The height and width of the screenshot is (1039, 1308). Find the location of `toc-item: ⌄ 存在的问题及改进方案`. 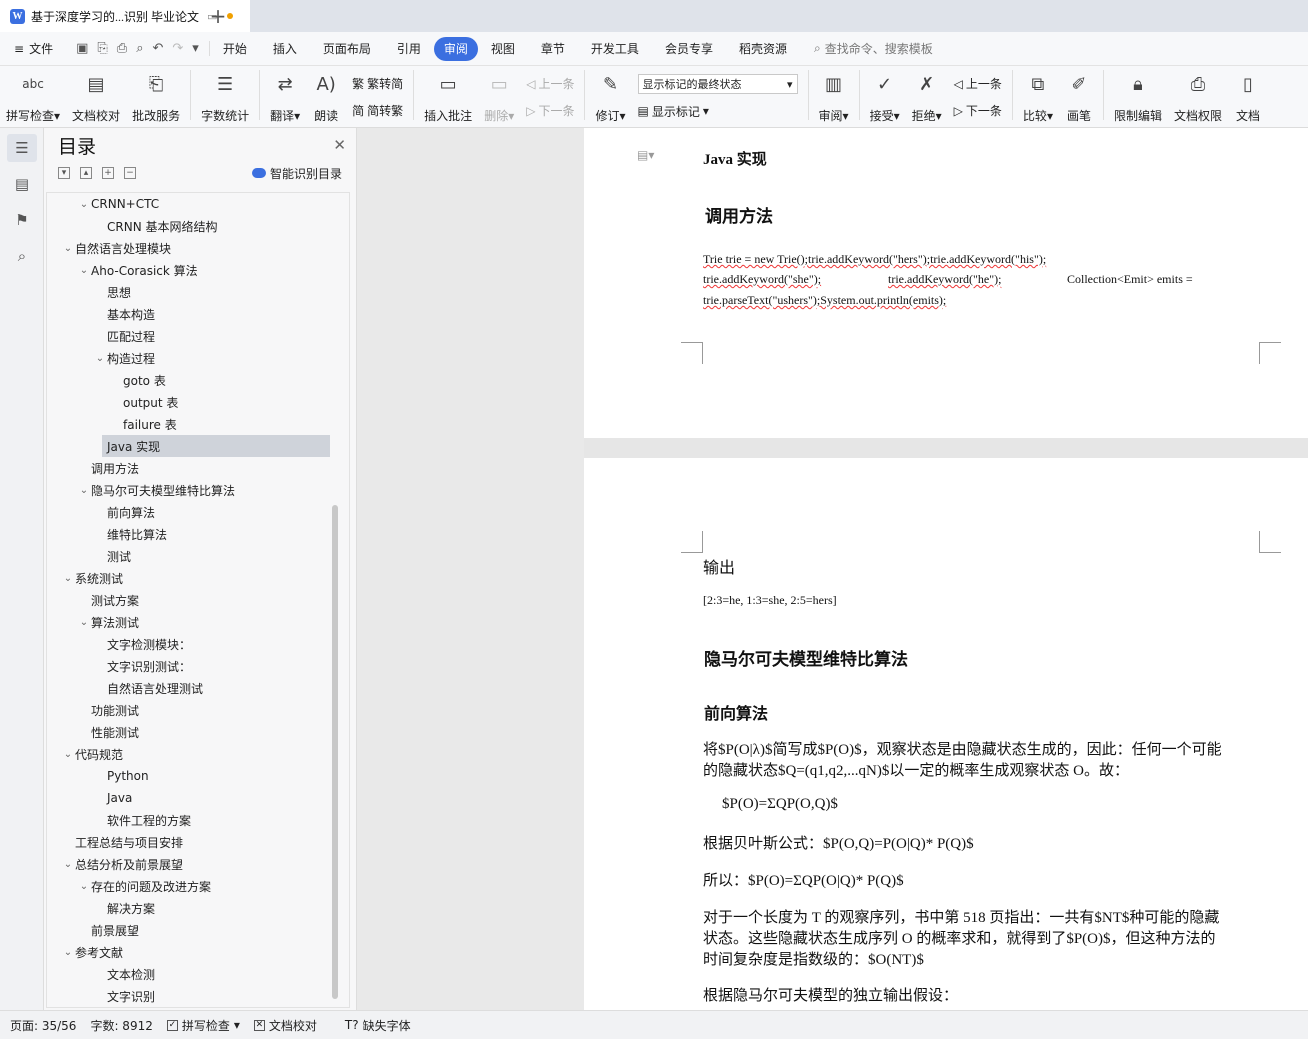

toc-item: ⌄ 存在的问题及改进方案 is located at coordinates (198, 886).